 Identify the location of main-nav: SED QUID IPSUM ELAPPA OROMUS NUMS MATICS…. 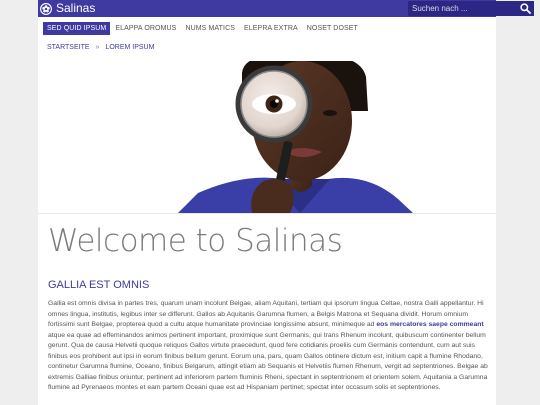
(203, 28).